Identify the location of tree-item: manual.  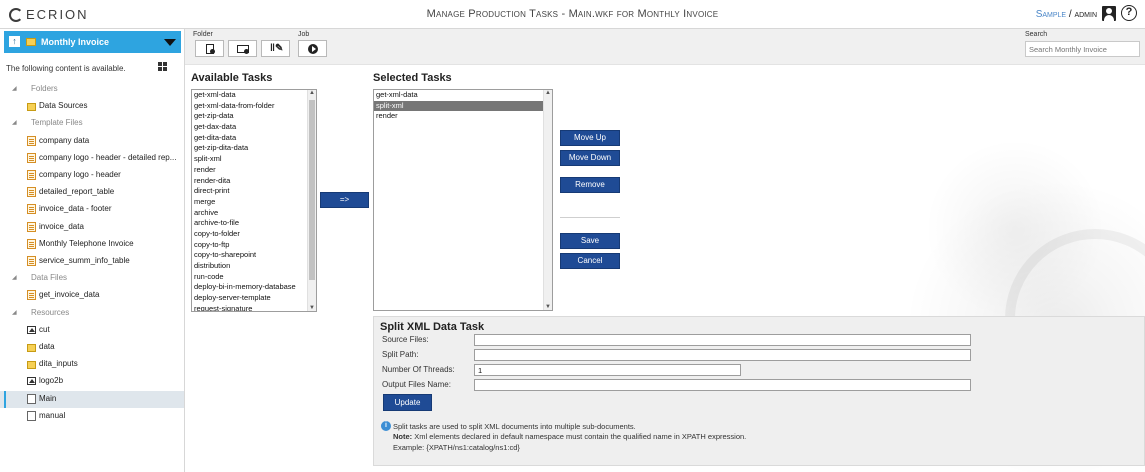
(92, 416).